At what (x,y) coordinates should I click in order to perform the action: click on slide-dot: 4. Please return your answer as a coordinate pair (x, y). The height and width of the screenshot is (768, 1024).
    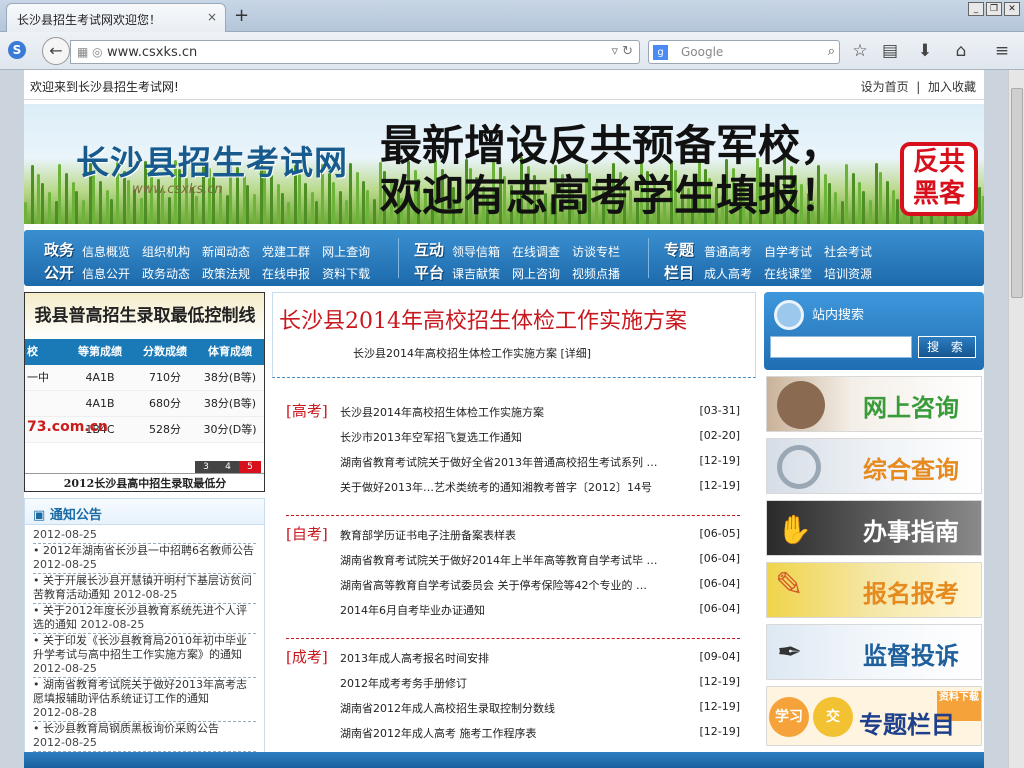
    Looking at the image, I should click on (228, 467).